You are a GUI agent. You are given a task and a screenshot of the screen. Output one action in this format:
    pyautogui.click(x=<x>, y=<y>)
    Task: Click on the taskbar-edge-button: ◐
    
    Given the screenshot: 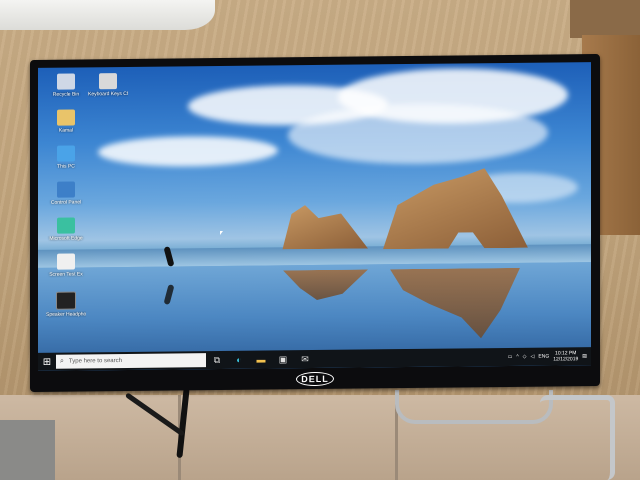 What is the action you would take?
    pyautogui.click(x=239, y=360)
    